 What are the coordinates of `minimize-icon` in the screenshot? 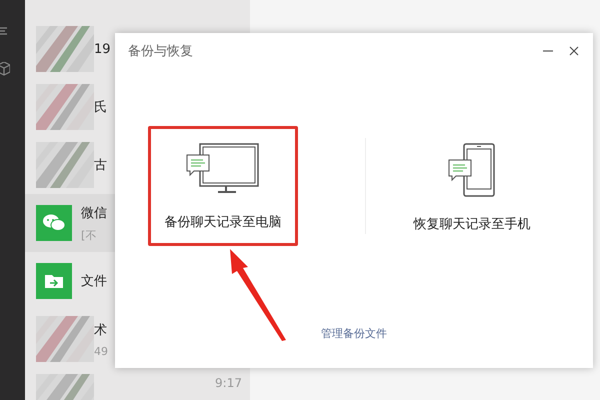 It's located at (548, 51).